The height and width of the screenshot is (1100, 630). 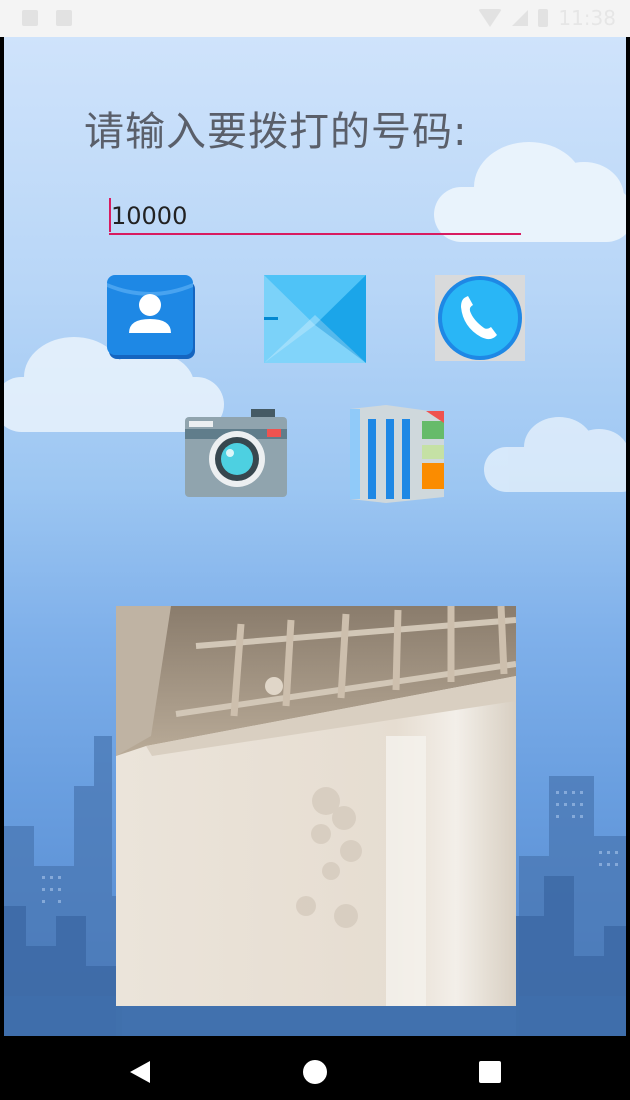 What do you see at coordinates (543, 18) in the screenshot?
I see `battery-icon` at bounding box center [543, 18].